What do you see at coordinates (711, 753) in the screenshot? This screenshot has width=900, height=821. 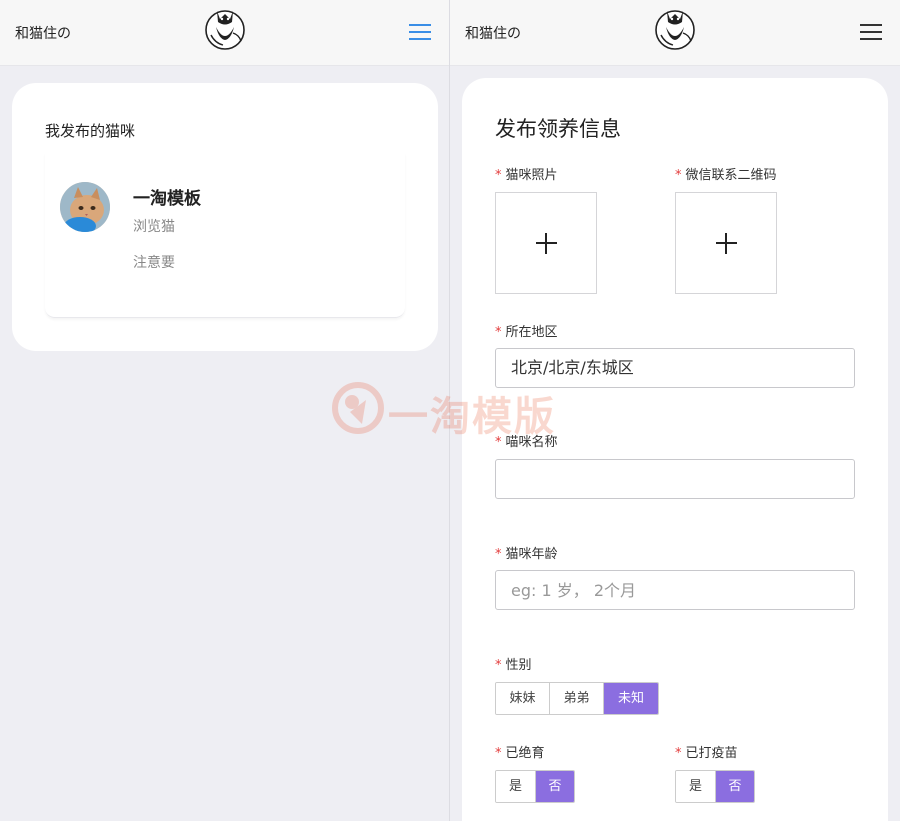 I see `vaccinated-label-text: 已打疫苗` at bounding box center [711, 753].